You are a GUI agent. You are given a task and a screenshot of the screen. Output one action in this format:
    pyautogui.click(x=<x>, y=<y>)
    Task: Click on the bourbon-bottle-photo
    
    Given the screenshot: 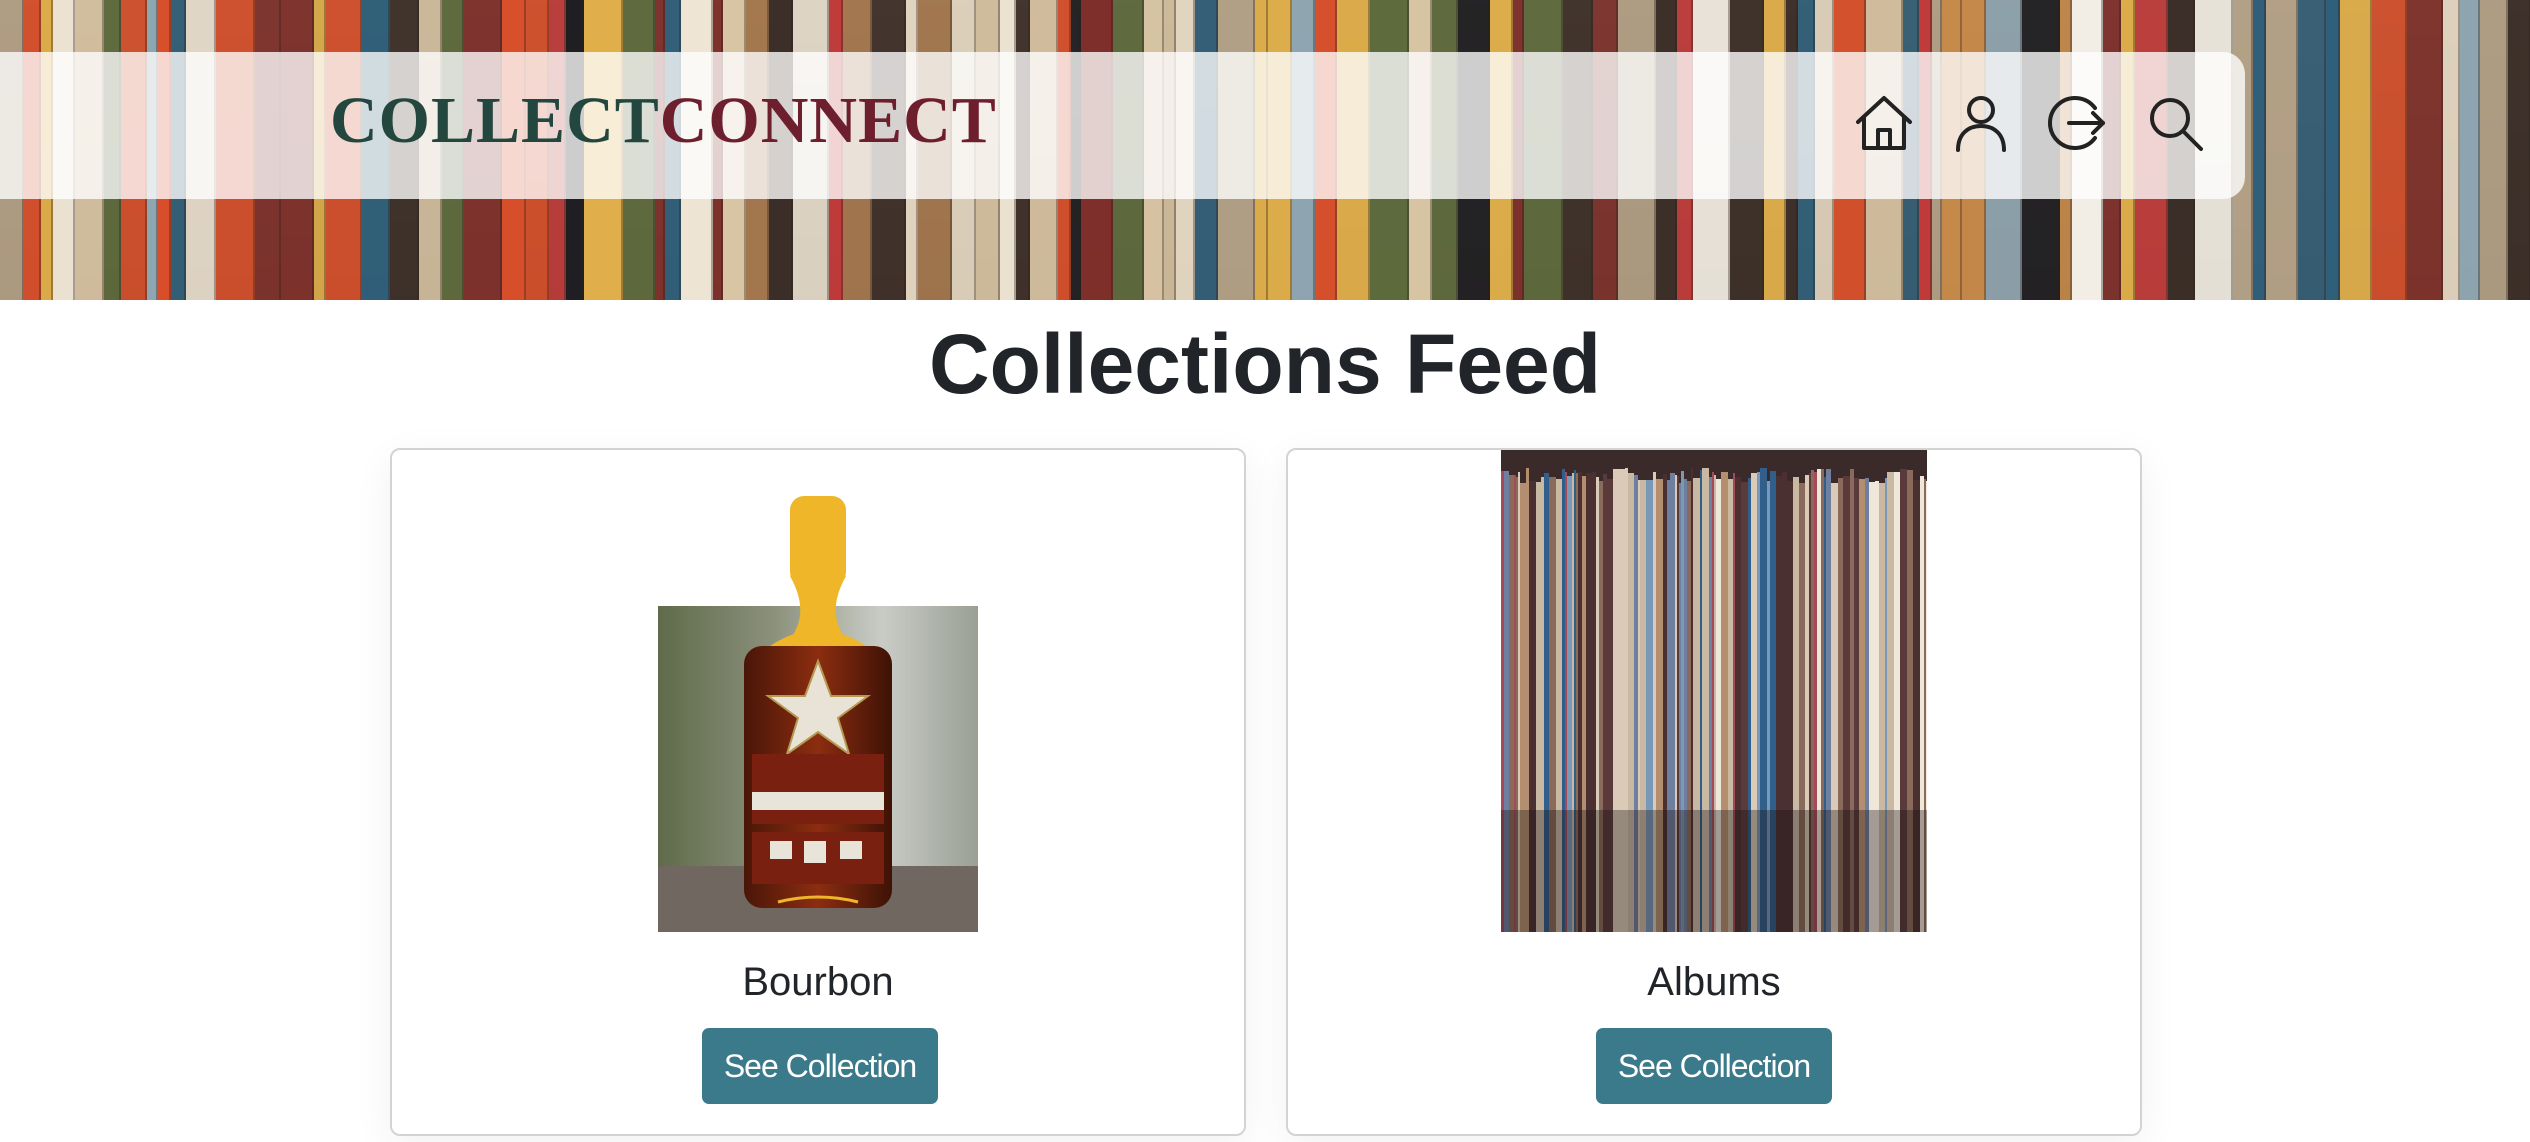 What is the action you would take?
    pyautogui.click(x=818, y=714)
    